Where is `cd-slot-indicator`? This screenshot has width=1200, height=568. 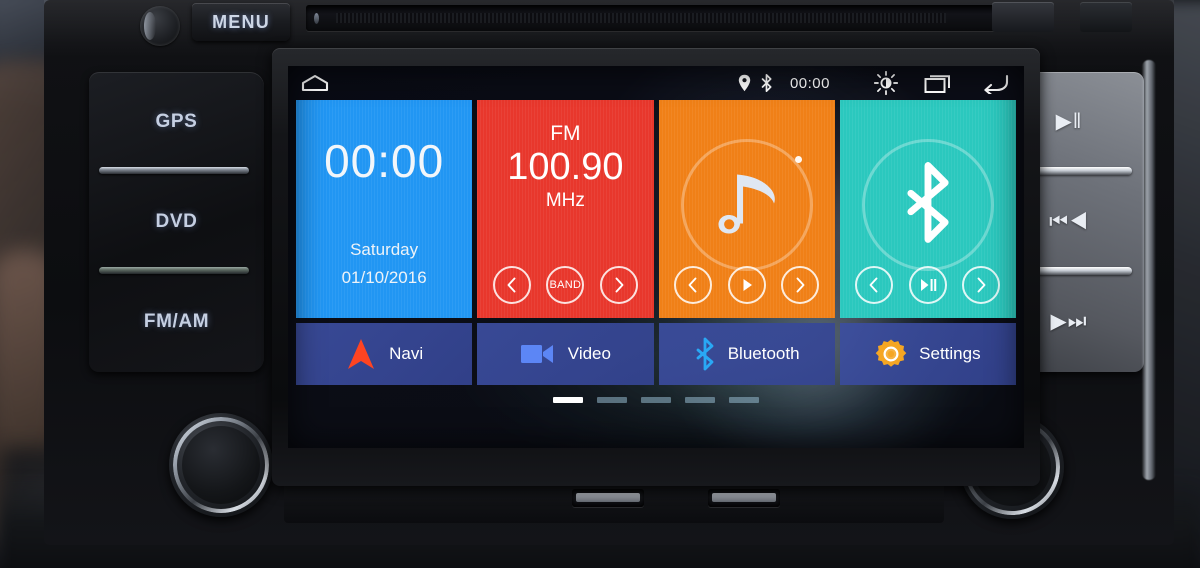 cd-slot-indicator is located at coordinates (316, 18).